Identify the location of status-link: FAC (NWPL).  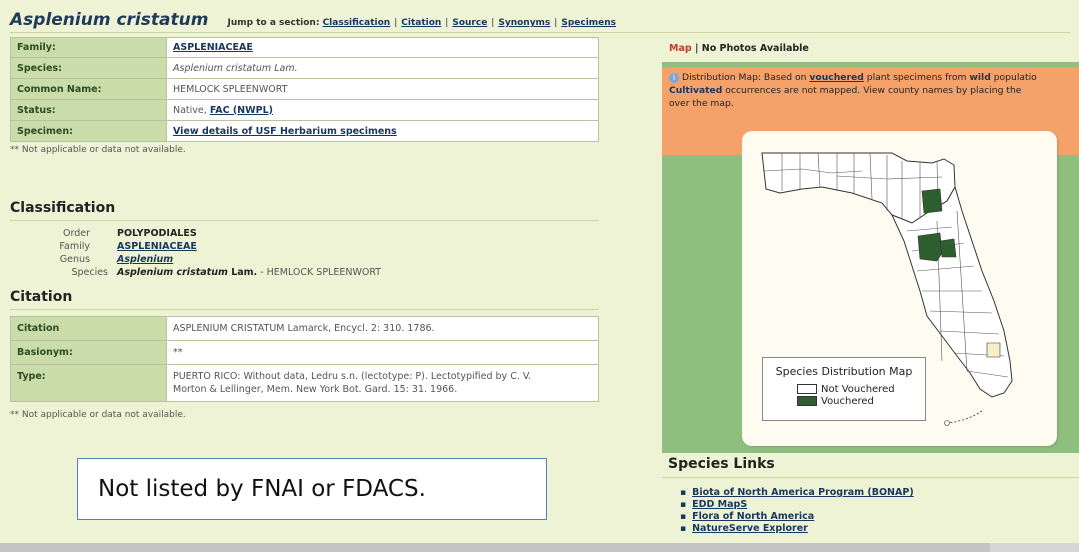
(241, 110).